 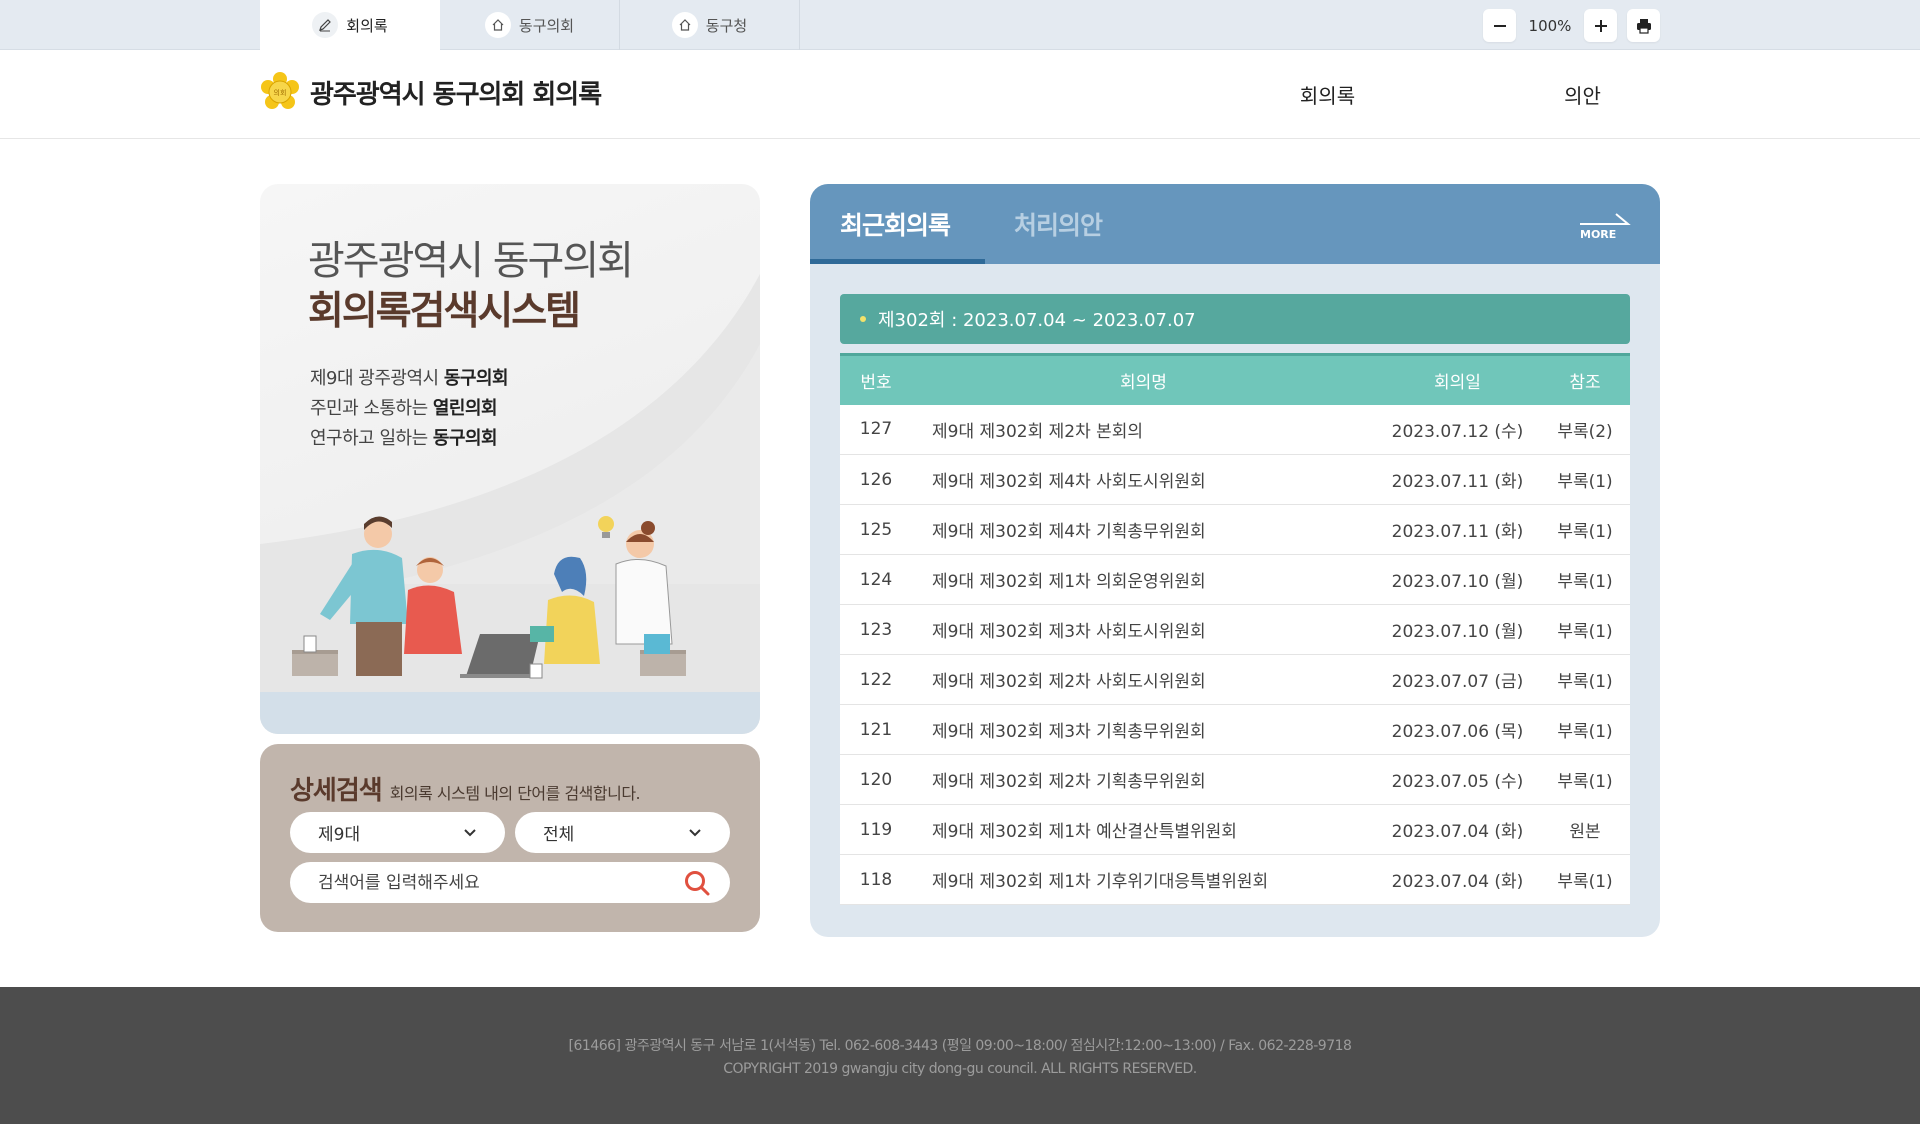 I want to click on category-select: 전체, so click(x=622, y=832).